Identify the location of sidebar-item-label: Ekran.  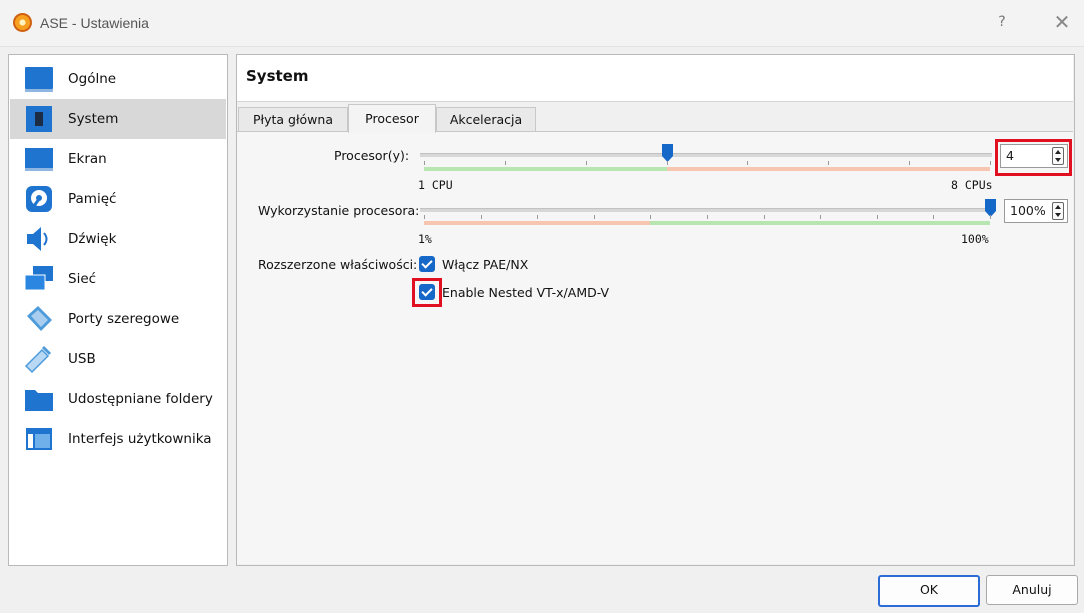
(87, 159).